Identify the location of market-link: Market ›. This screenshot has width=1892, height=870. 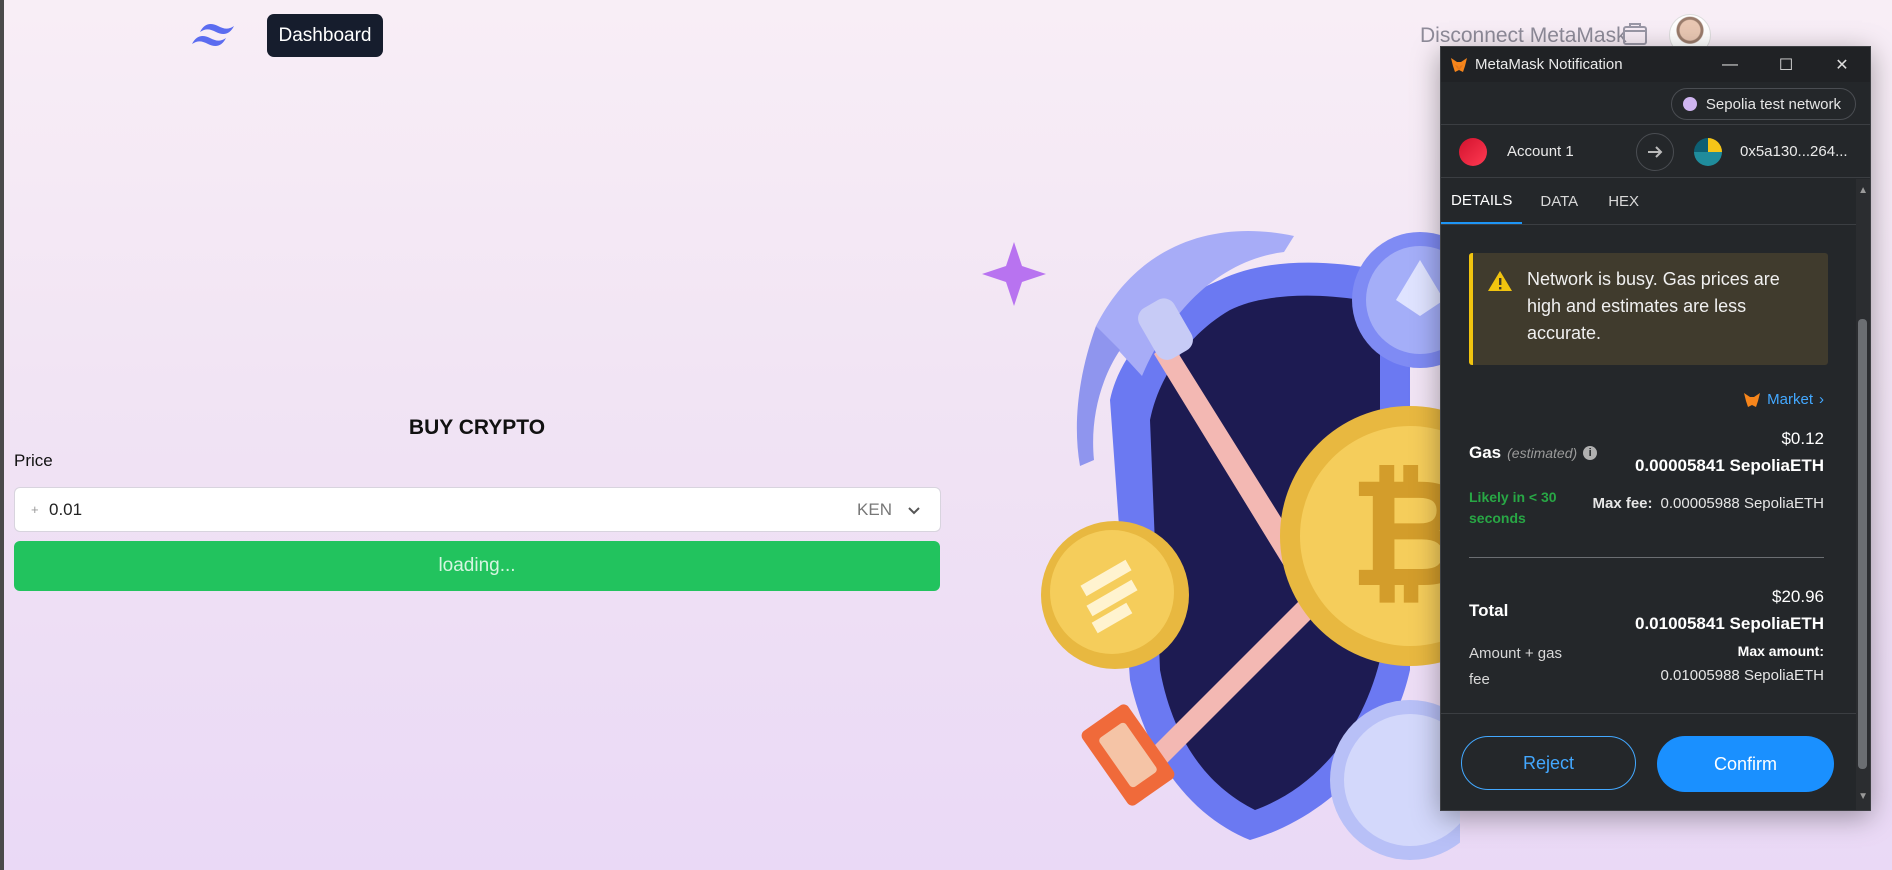
(1783, 399).